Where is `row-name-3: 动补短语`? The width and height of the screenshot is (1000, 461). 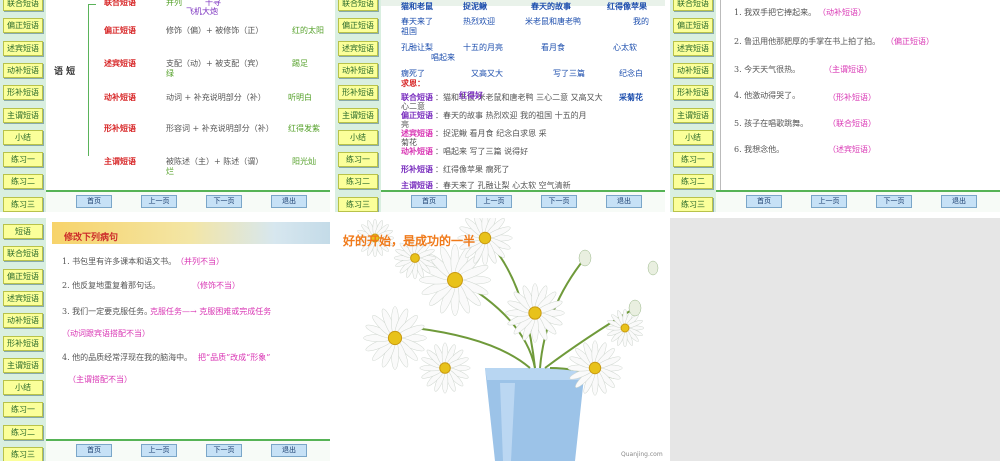 row-name-3: 动补短语 is located at coordinates (120, 97).